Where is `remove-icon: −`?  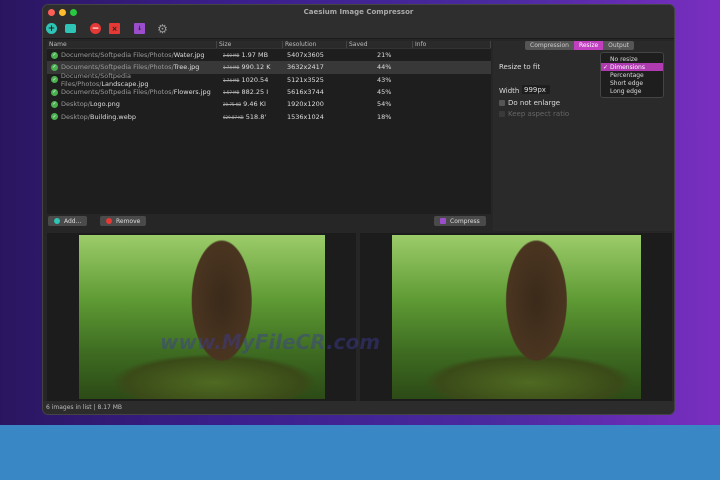
remove-icon: − is located at coordinates (95, 28).